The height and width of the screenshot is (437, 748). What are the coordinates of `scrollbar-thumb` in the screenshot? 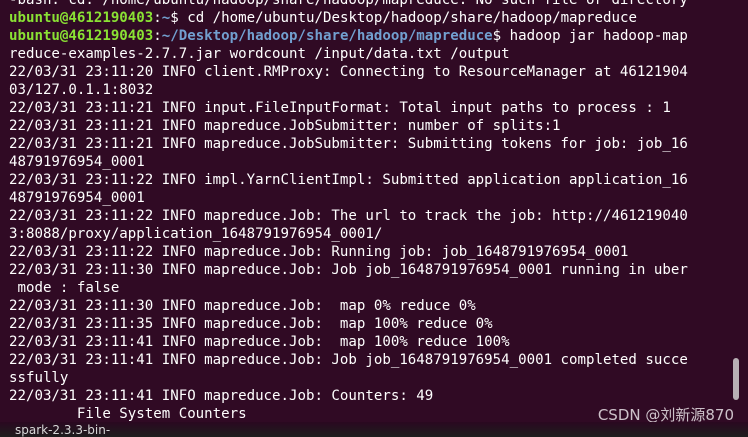 It's located at (736, 379).